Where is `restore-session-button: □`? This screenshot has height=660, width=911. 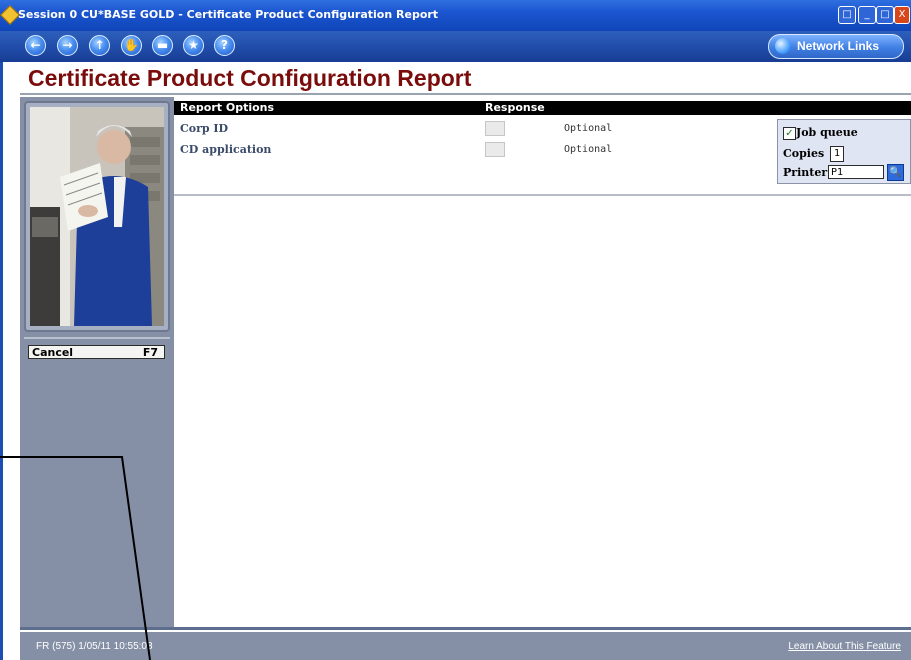
restore-session-button: □ is located at coordinates (847, 15).